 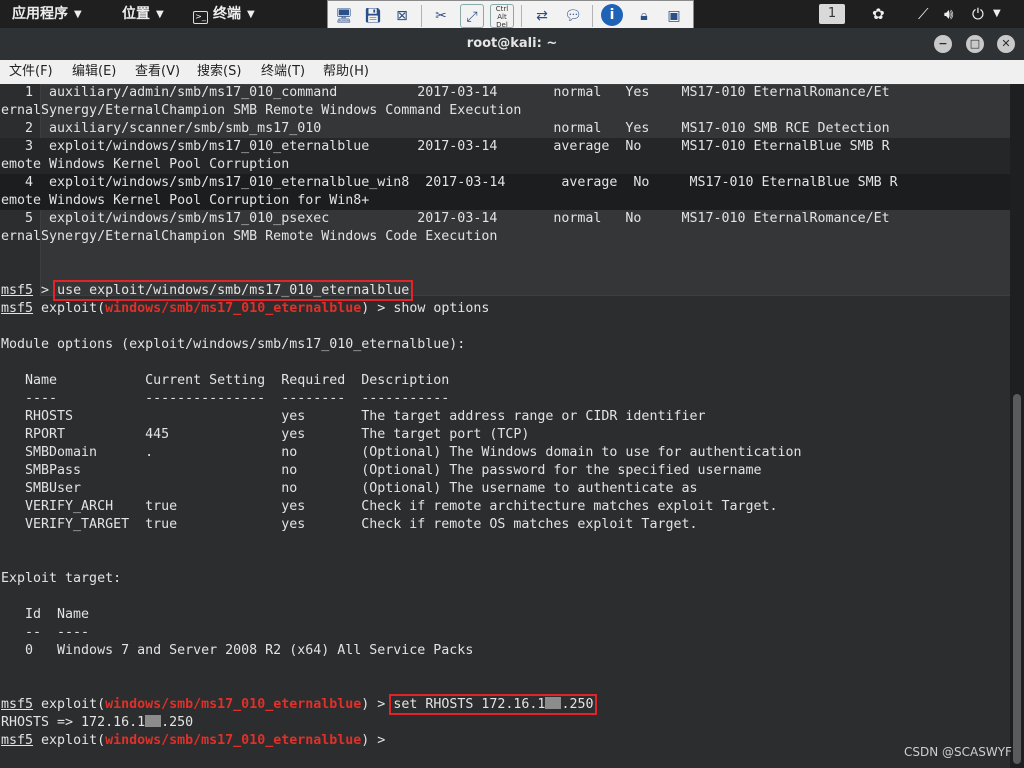 I want to click on fullscreen-icon: ⤢, so click(x=472, y=16).